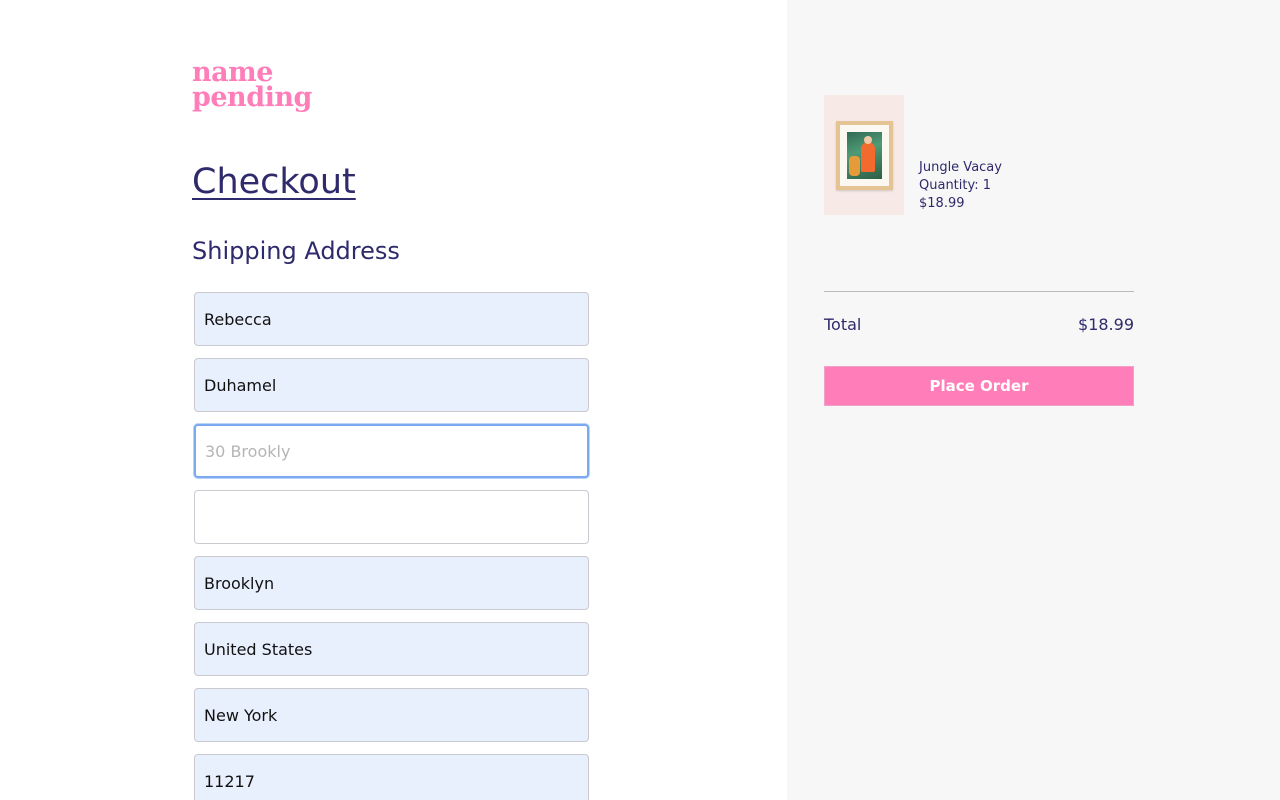  I want to click on artwork, so click(864, 155).